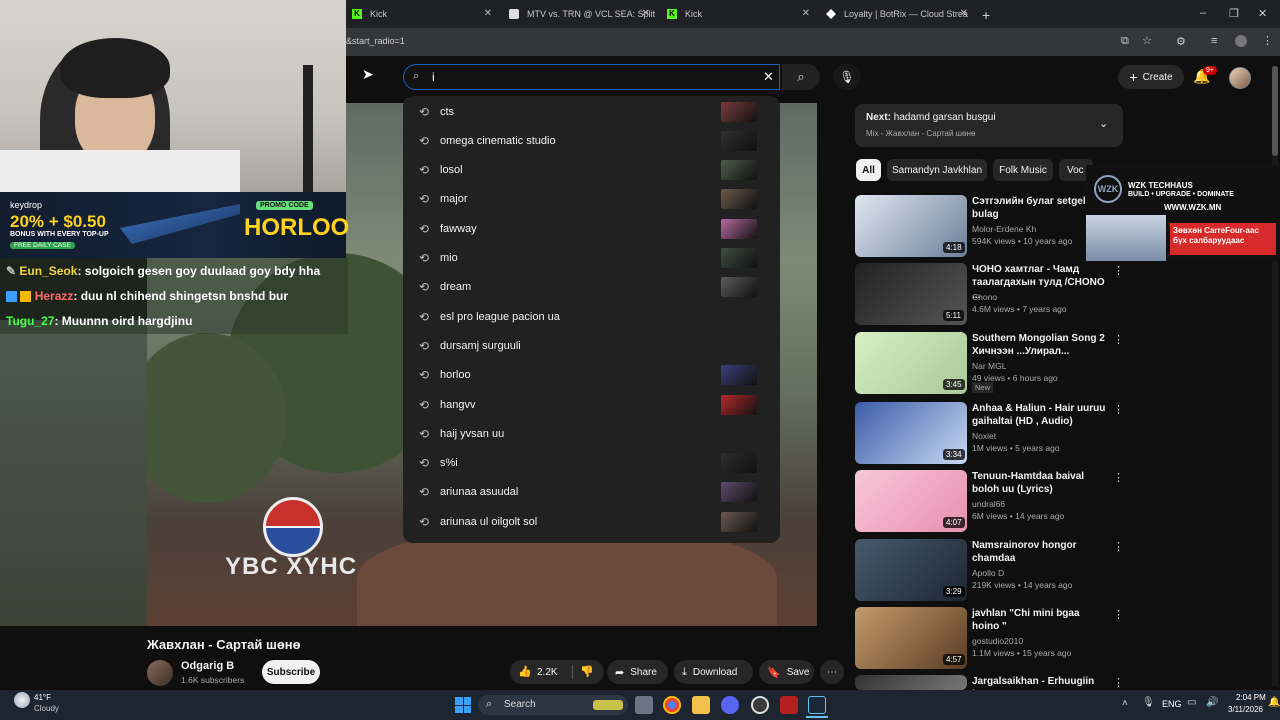 The height and width of the screenshot is (720, 1280). Describe the element at coordinates (1125, 41) in the screenshot. I see `cast-icon: ⧉` at that location.